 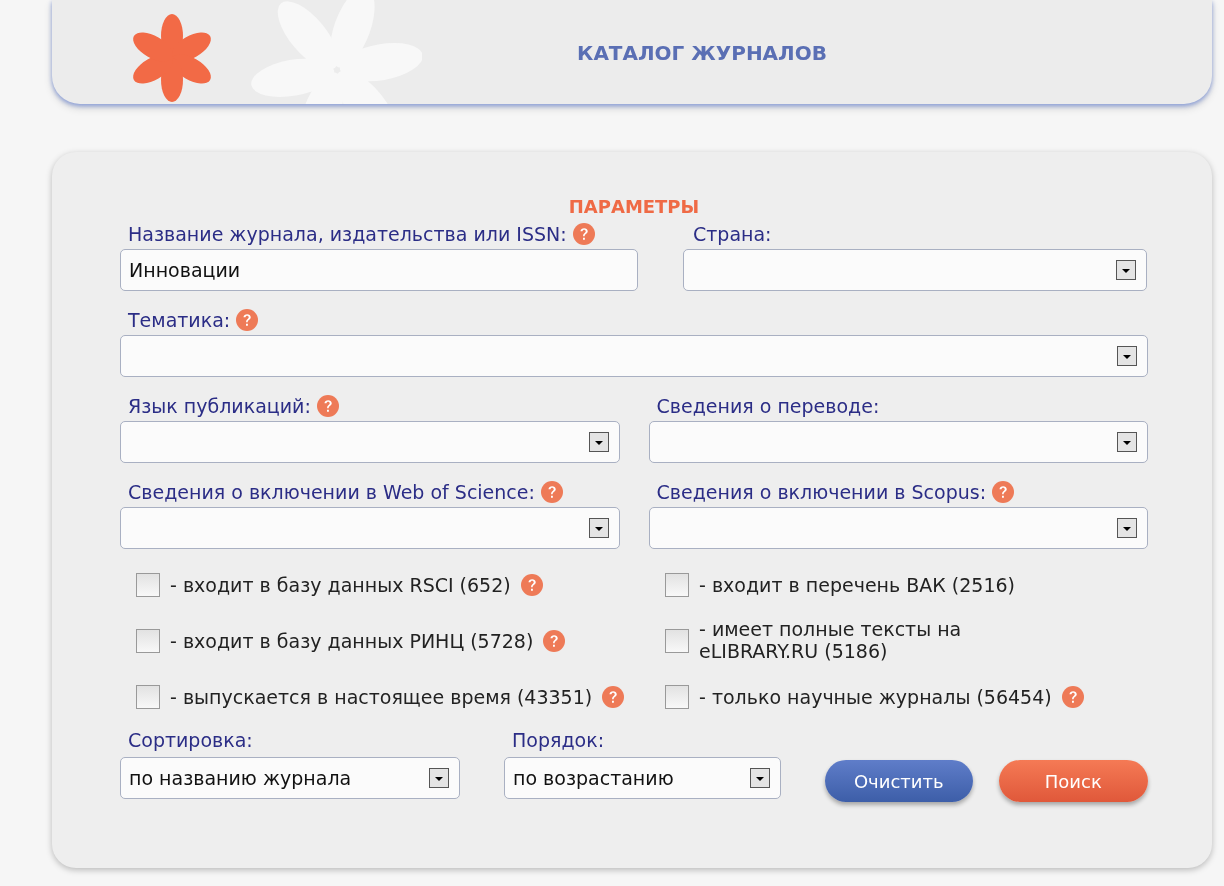 What do you see at coordinates (190, 740) in the screenshot?
I see `field-label: Сортировка:` at bounding box center [190, 740].